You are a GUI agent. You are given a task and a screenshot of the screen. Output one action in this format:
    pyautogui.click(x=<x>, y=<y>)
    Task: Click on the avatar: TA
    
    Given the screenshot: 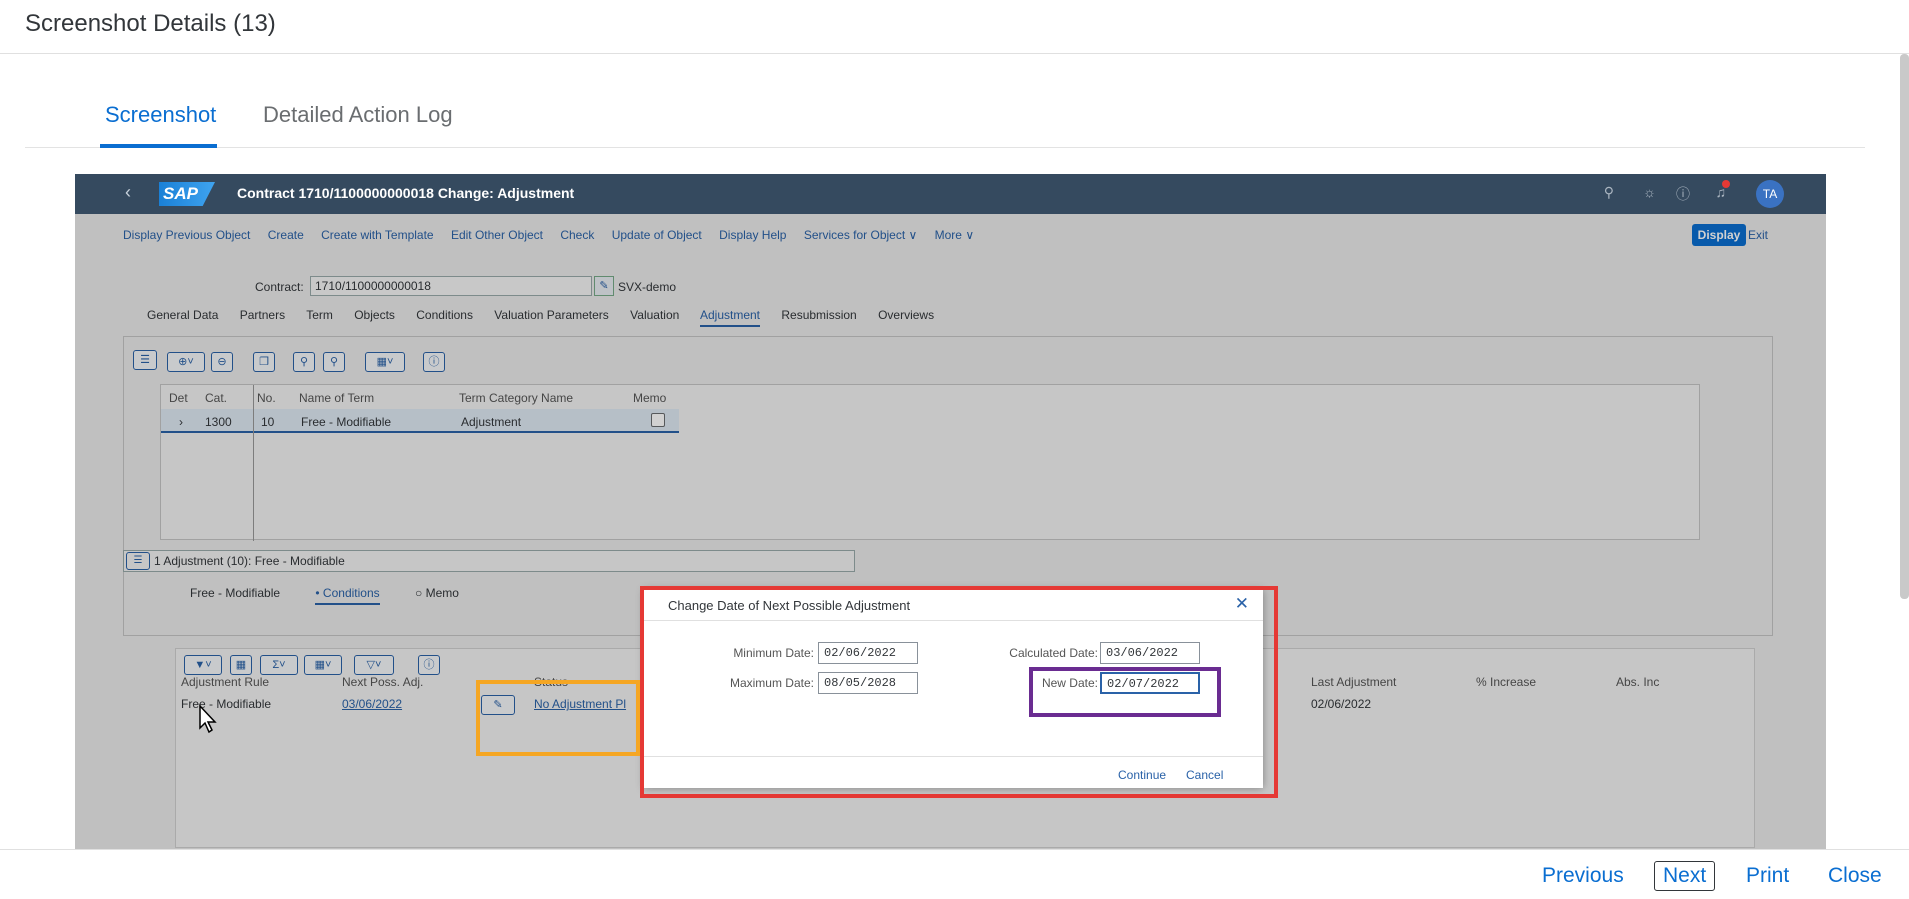 What is the action you would take?
    pyautogui.click(x=1770, y=194)
    